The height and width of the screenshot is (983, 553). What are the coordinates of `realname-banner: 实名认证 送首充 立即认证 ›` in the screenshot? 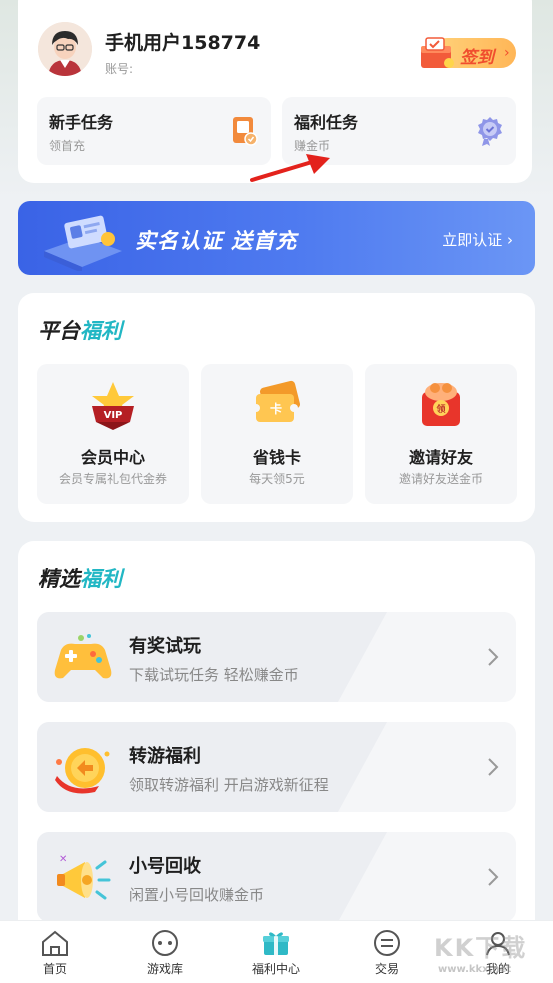 It's located at (276, 238).